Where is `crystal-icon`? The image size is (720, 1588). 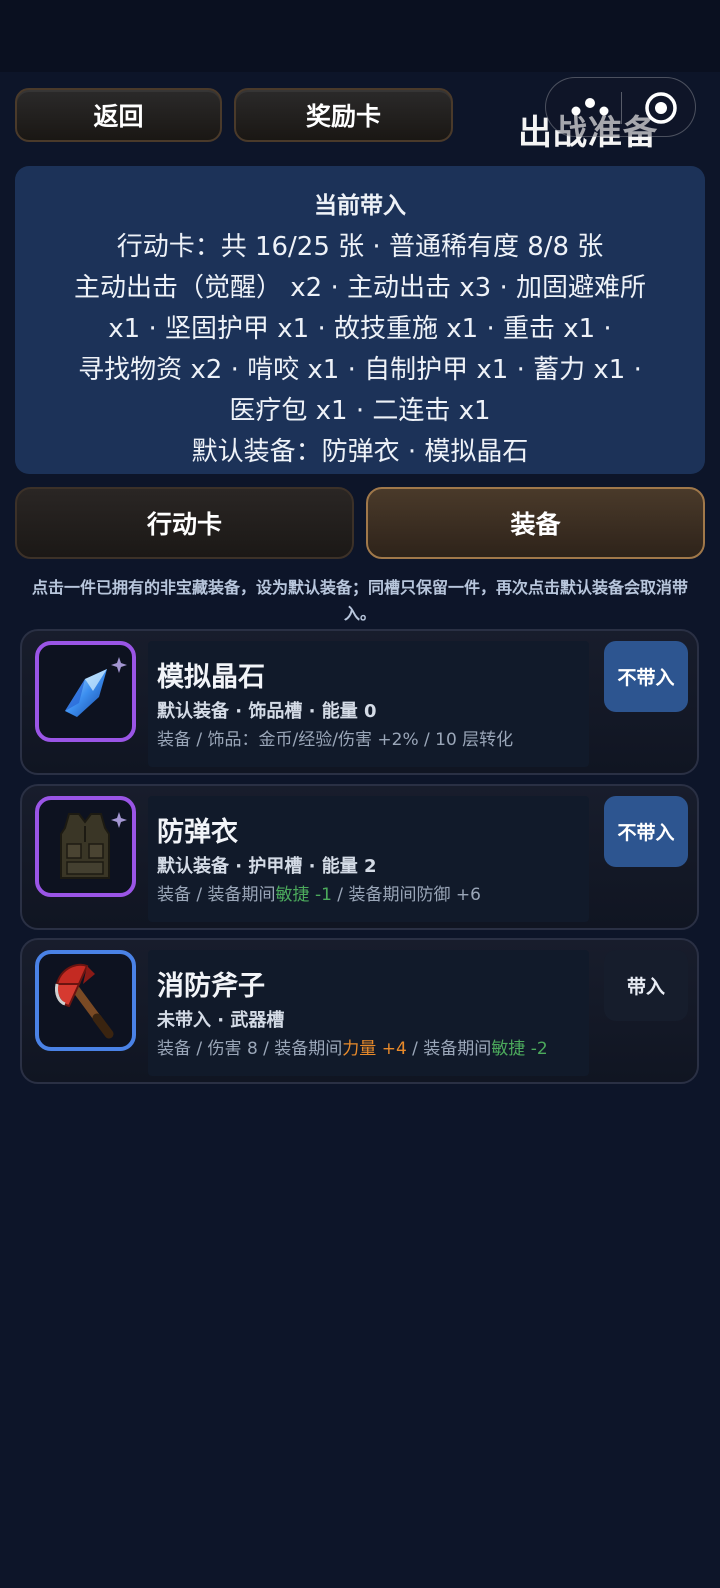
crystal-icon is located at coordinates (96, 687).